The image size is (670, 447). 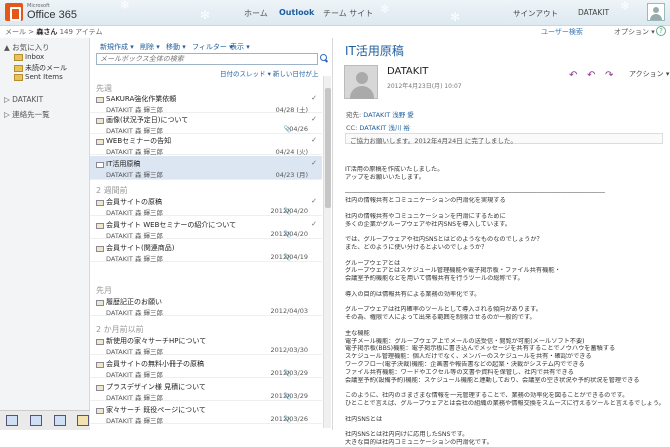 I want to click on sort-thread: 日付のスレッド ▾, so click(x=245, y=74).